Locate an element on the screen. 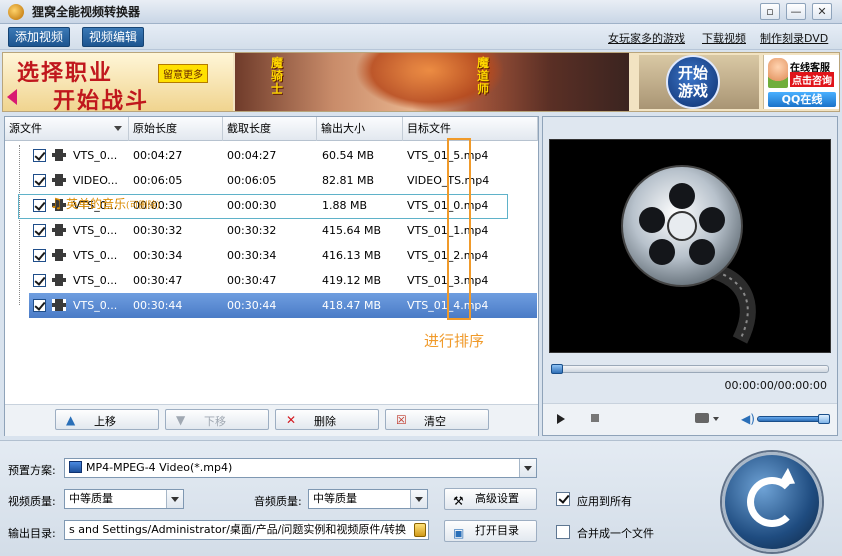 The height and width of the screenshot is (556, 842). music-label: 英单的音乐(可删除) is located at coordinates (113, 204).